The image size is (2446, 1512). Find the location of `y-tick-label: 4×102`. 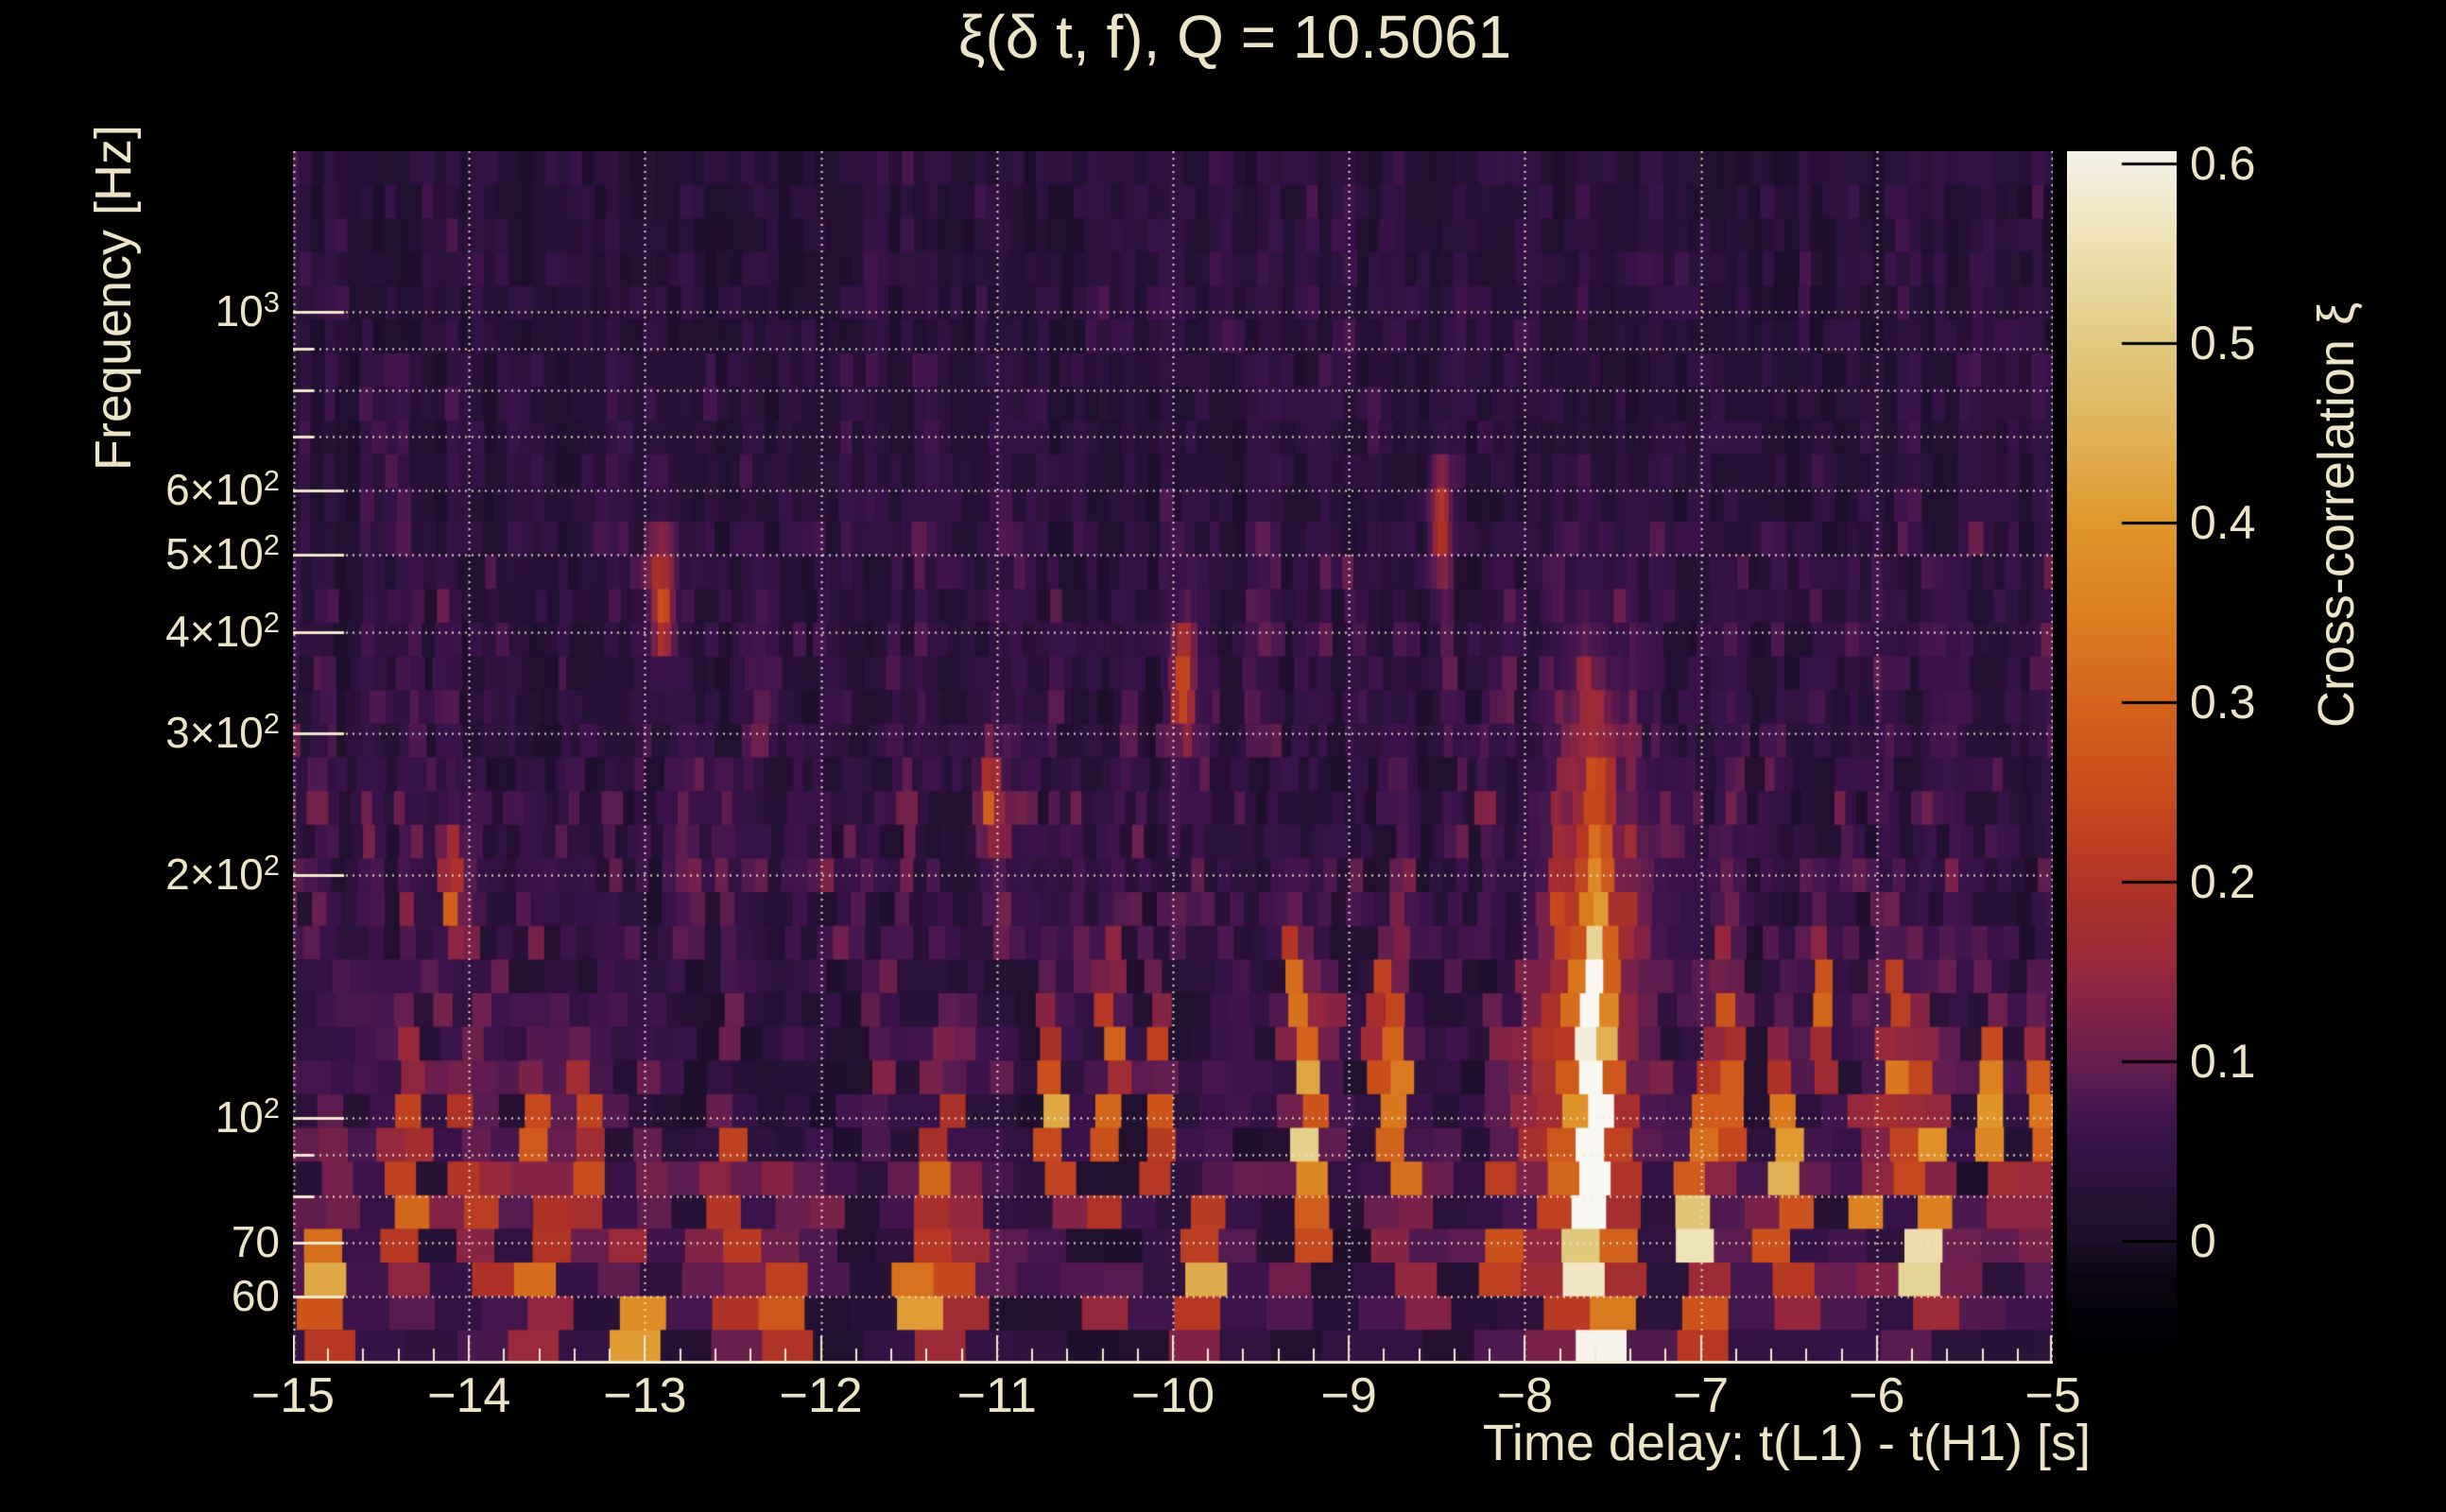

y-tick-label: 4×102 is located at coordinates (223, 631).